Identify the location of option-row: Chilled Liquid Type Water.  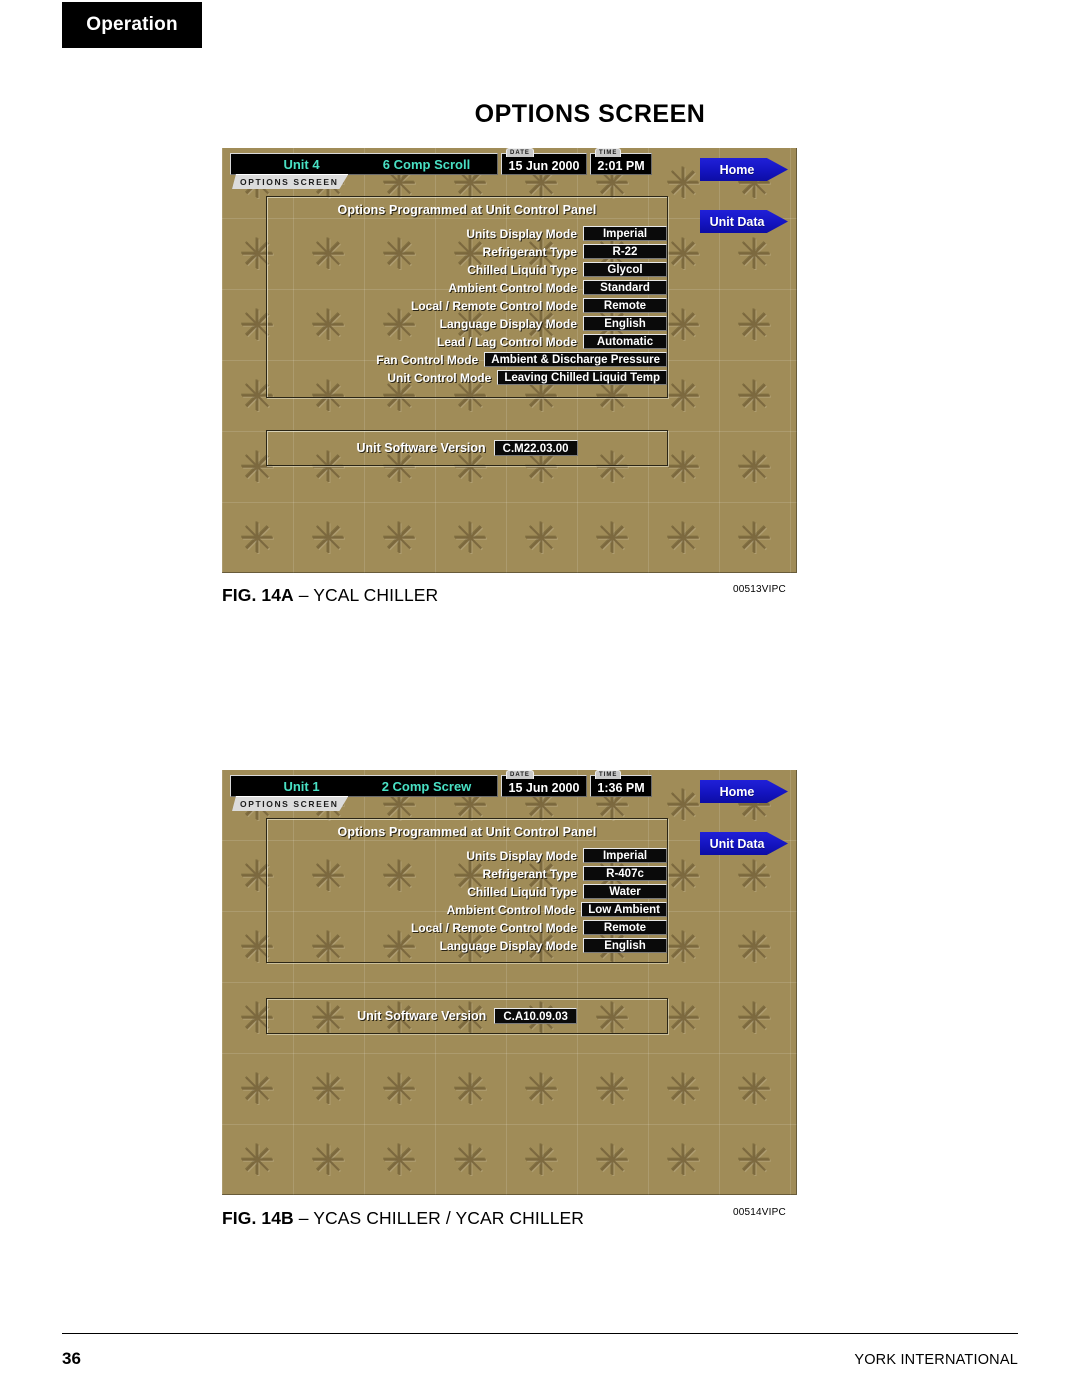
(467, 892).